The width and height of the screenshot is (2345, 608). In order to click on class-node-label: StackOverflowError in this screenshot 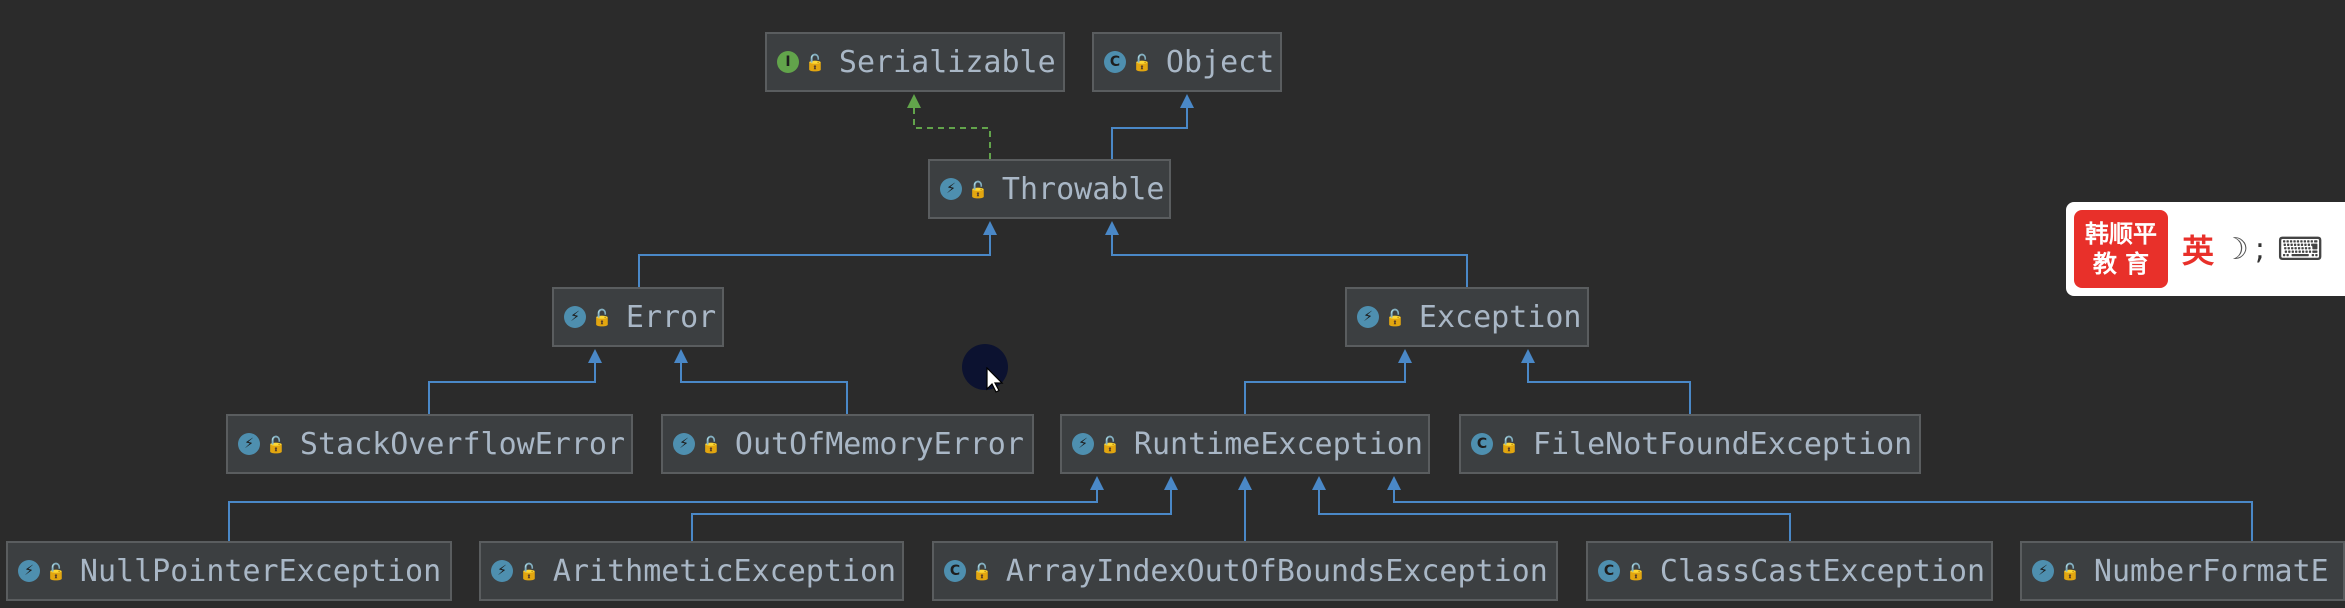, I will do `click(462, 444)`.